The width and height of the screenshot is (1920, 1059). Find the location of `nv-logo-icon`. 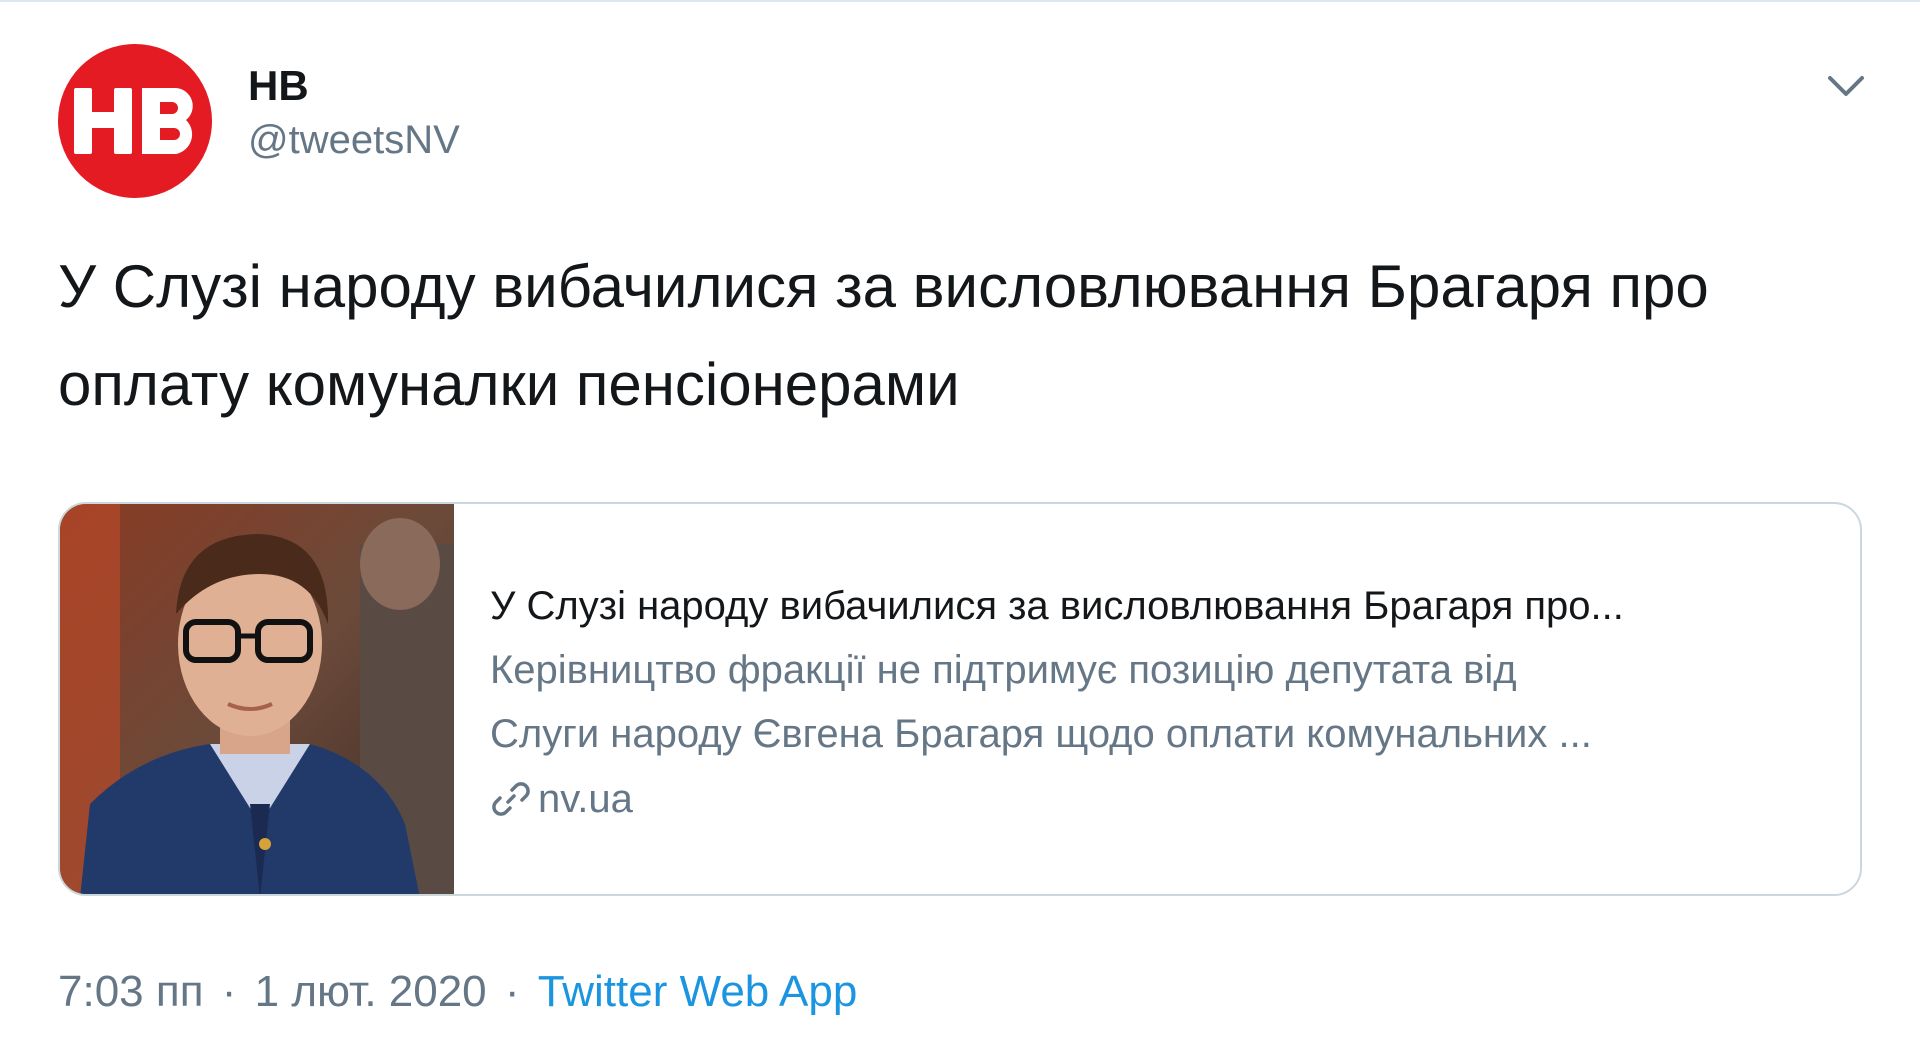

nv-logo-icon is located at coordinates (133, 121).